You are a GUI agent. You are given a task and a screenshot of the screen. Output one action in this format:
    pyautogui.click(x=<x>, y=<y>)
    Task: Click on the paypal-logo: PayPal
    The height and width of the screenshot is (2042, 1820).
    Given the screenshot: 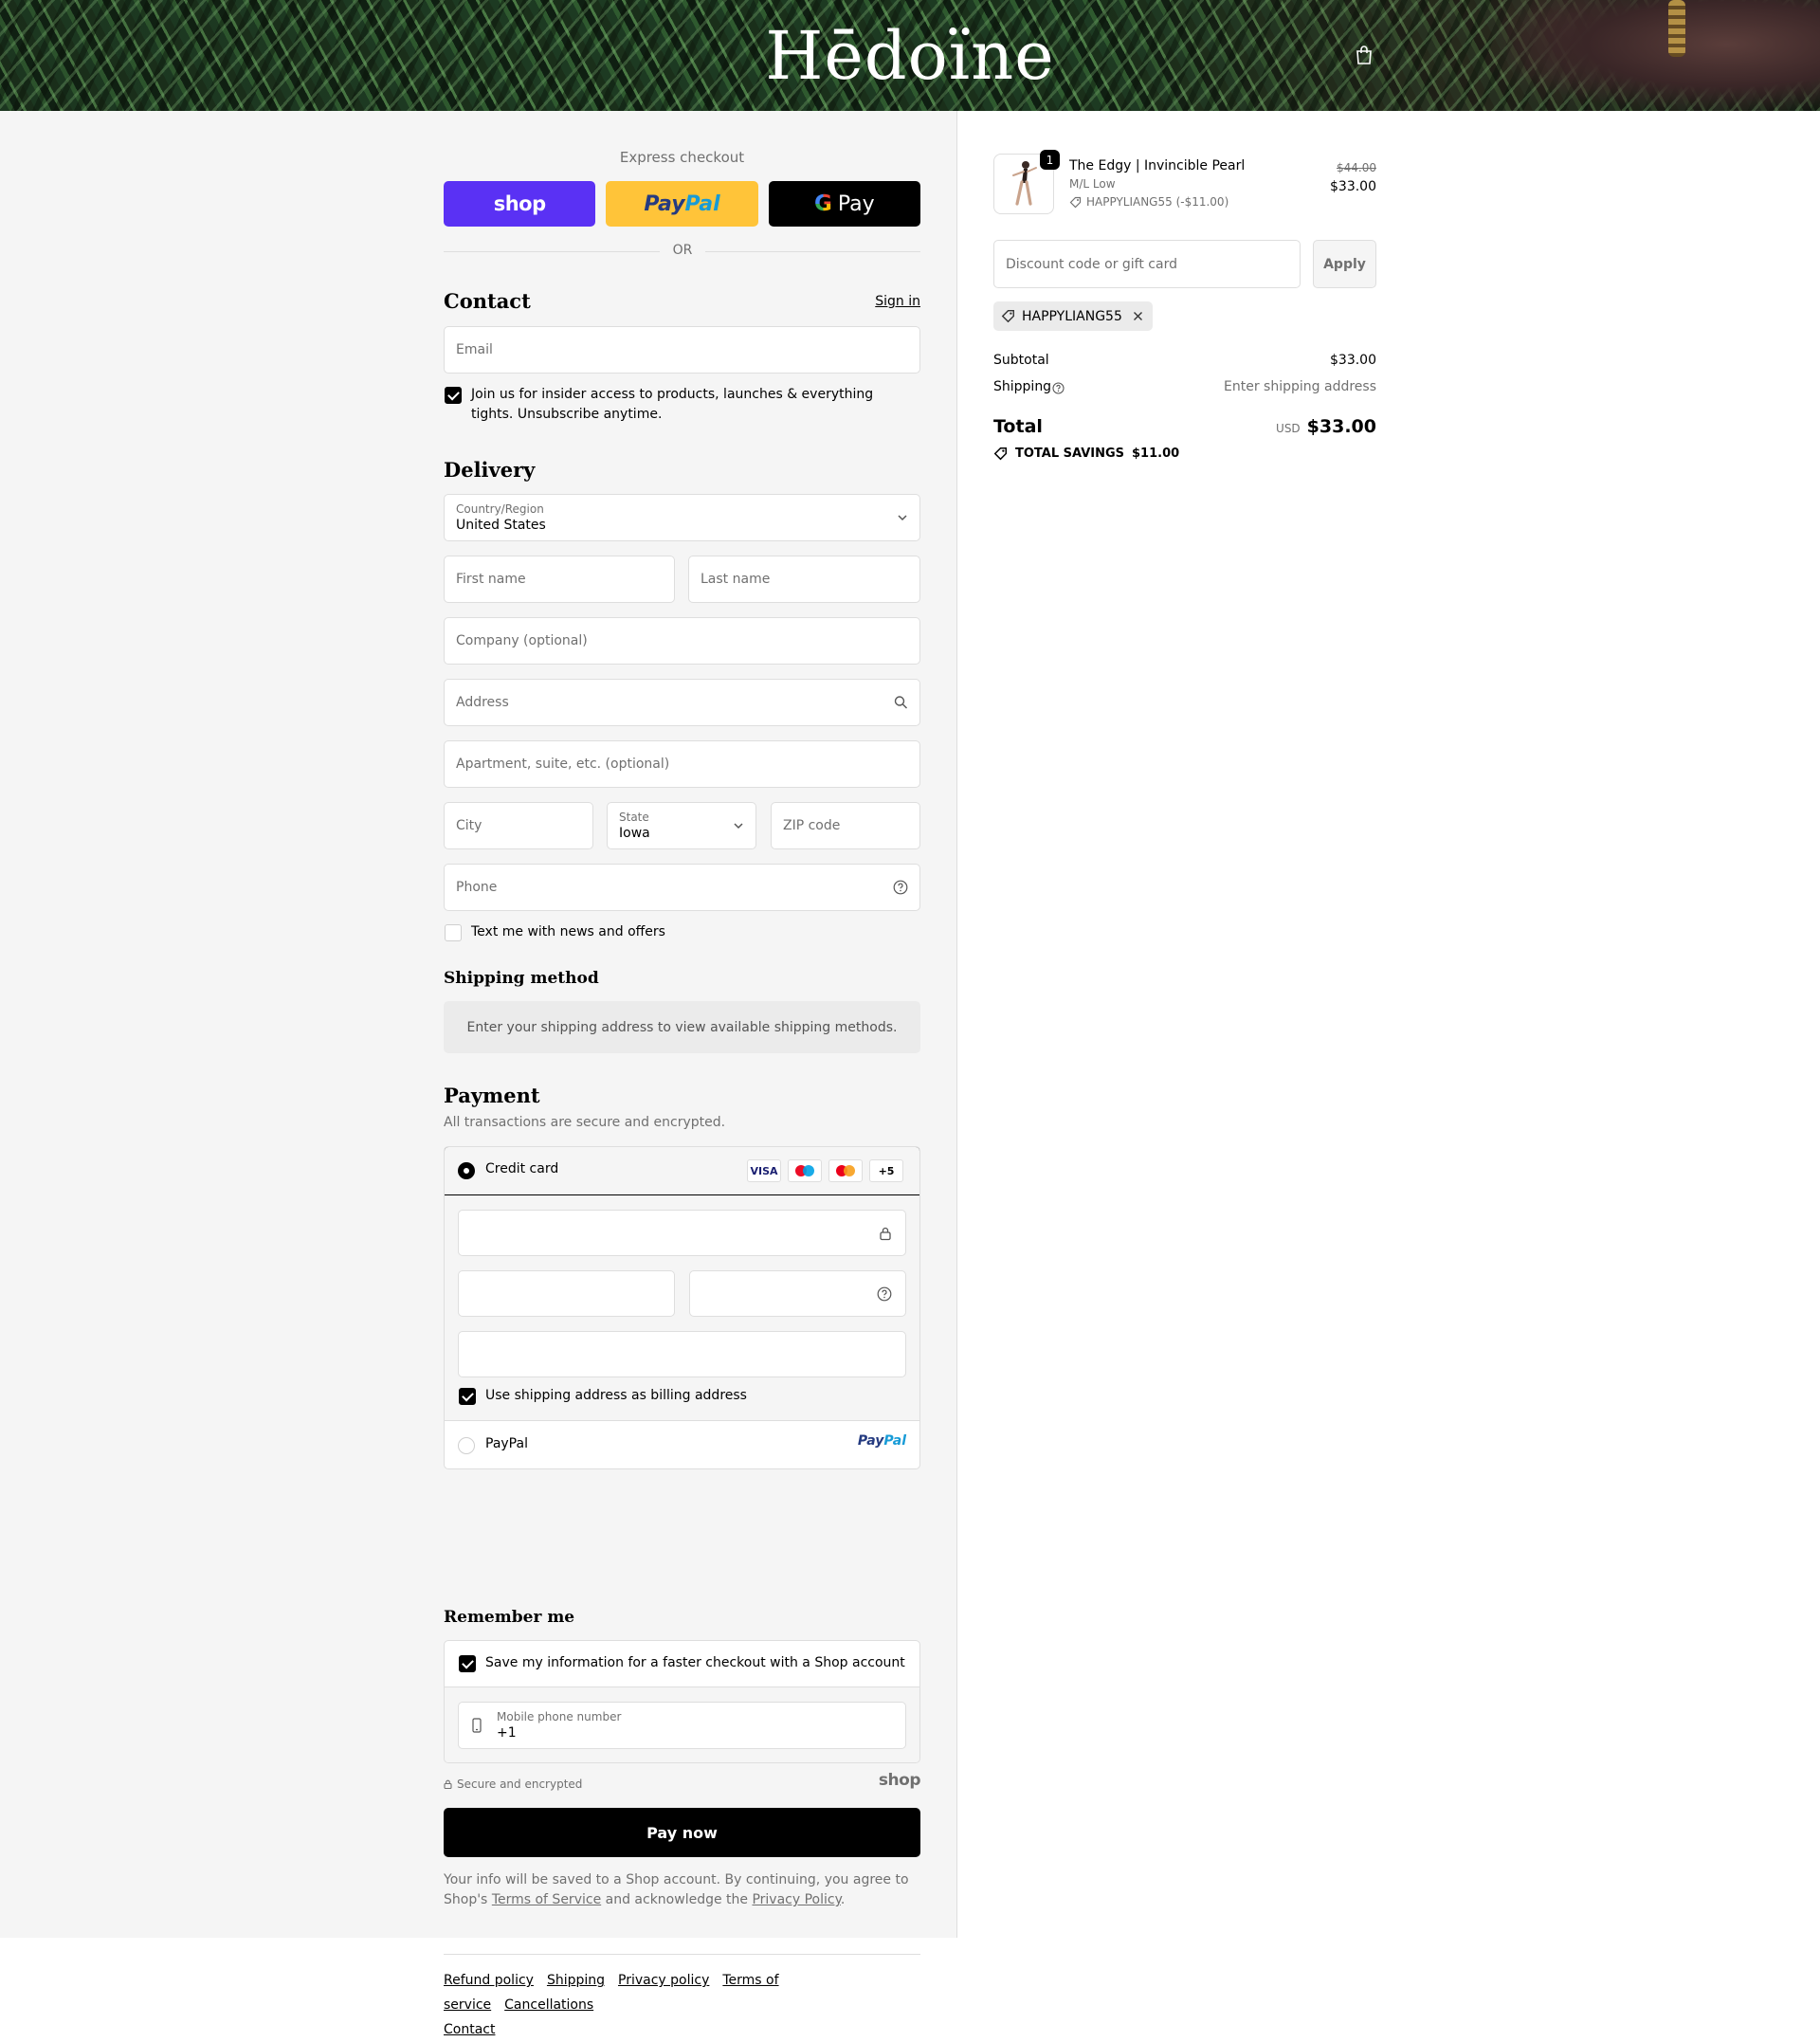 What is the action you would take?
    pyautogui.click(x=882, y=1441)
    